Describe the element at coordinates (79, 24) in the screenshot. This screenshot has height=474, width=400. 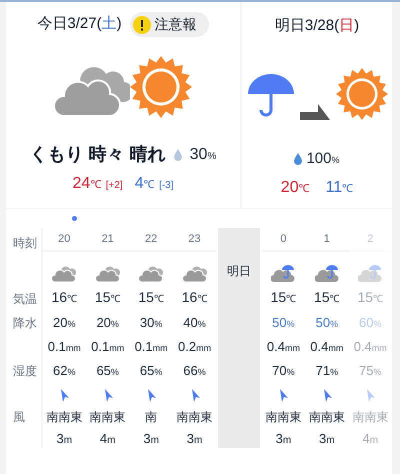
I see `today-date: 今日3/27(土)` at that location.